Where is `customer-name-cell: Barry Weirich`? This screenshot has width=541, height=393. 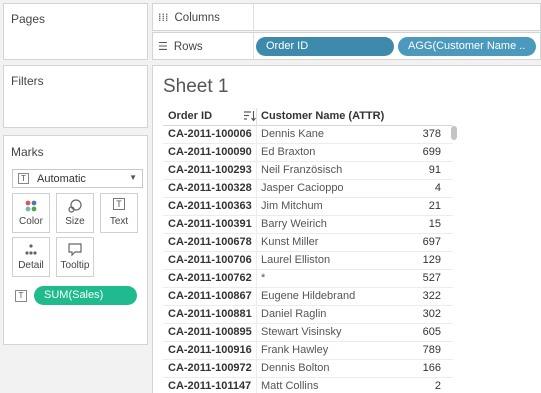 customer-name-cell: Barry Weirich is located at coordinates (294, 224).